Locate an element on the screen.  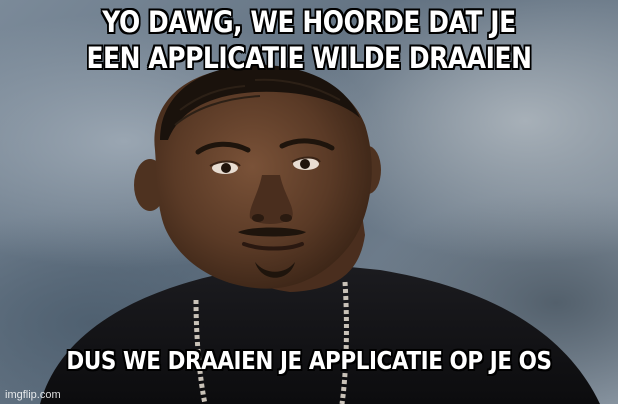
top-caption-line-1: YO DAWG, WE HOORDE DAT JE is located at coordinates (309, 22).